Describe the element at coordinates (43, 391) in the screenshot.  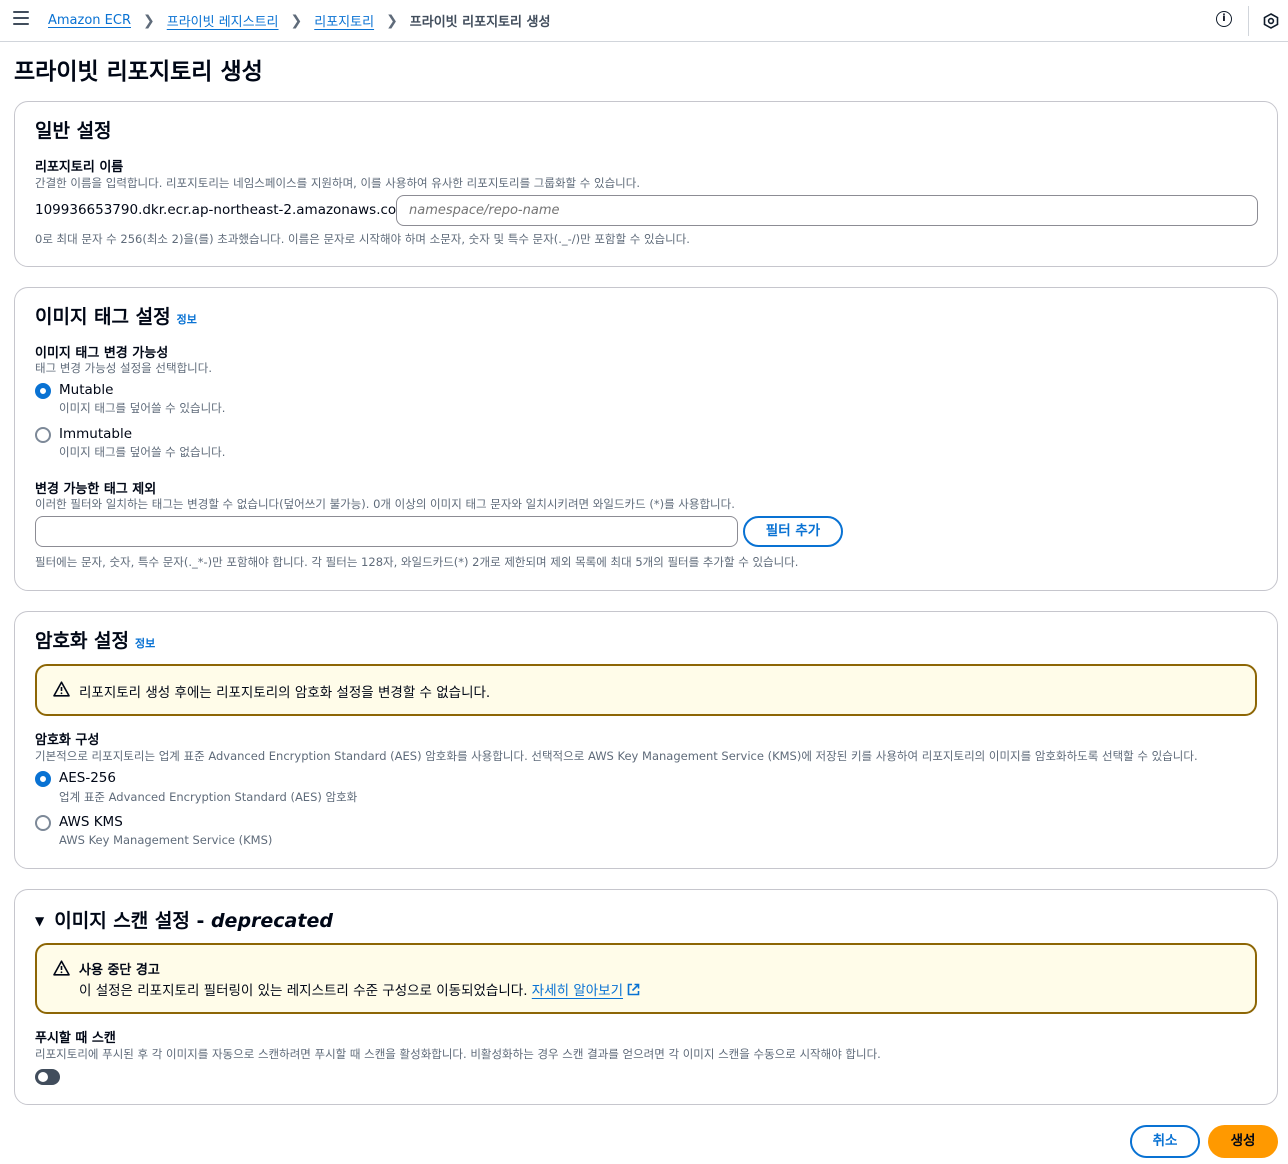
I see `mutable-radio` at that location.